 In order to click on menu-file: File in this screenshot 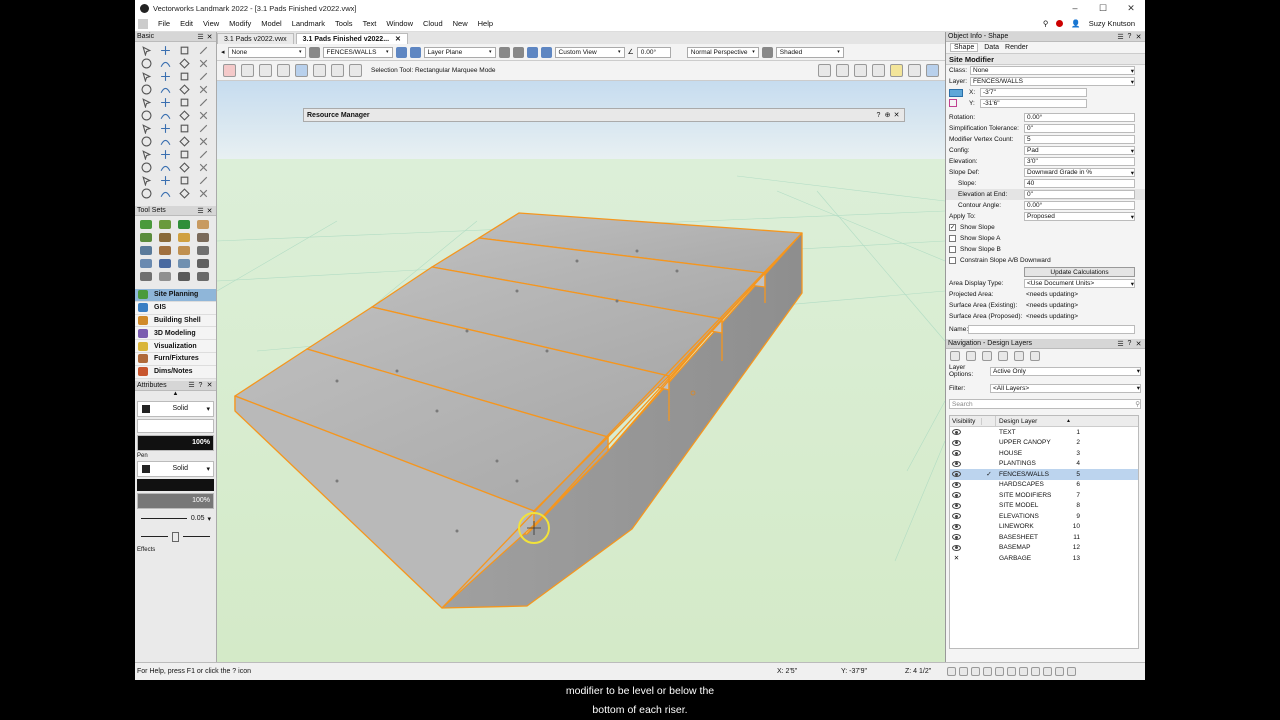, I will do `click(164, 23)`.